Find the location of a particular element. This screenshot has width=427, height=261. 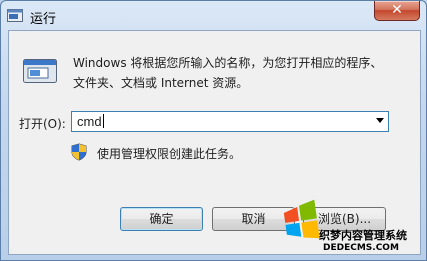

open-combobox: cmd is located at coordinates (230, 121).